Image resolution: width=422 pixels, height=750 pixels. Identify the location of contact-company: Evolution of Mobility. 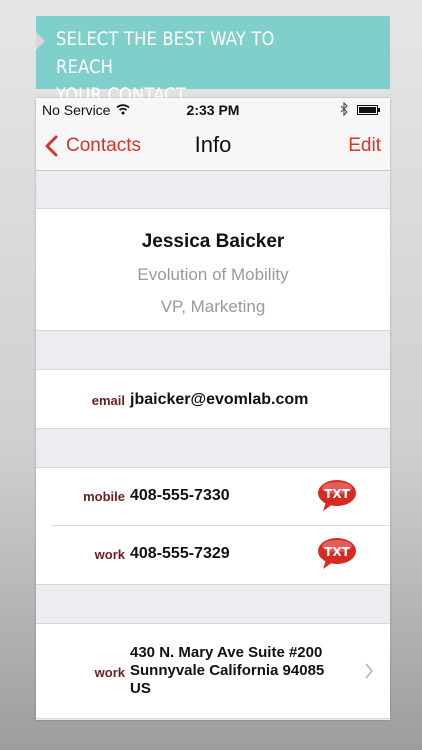
(213, 274).